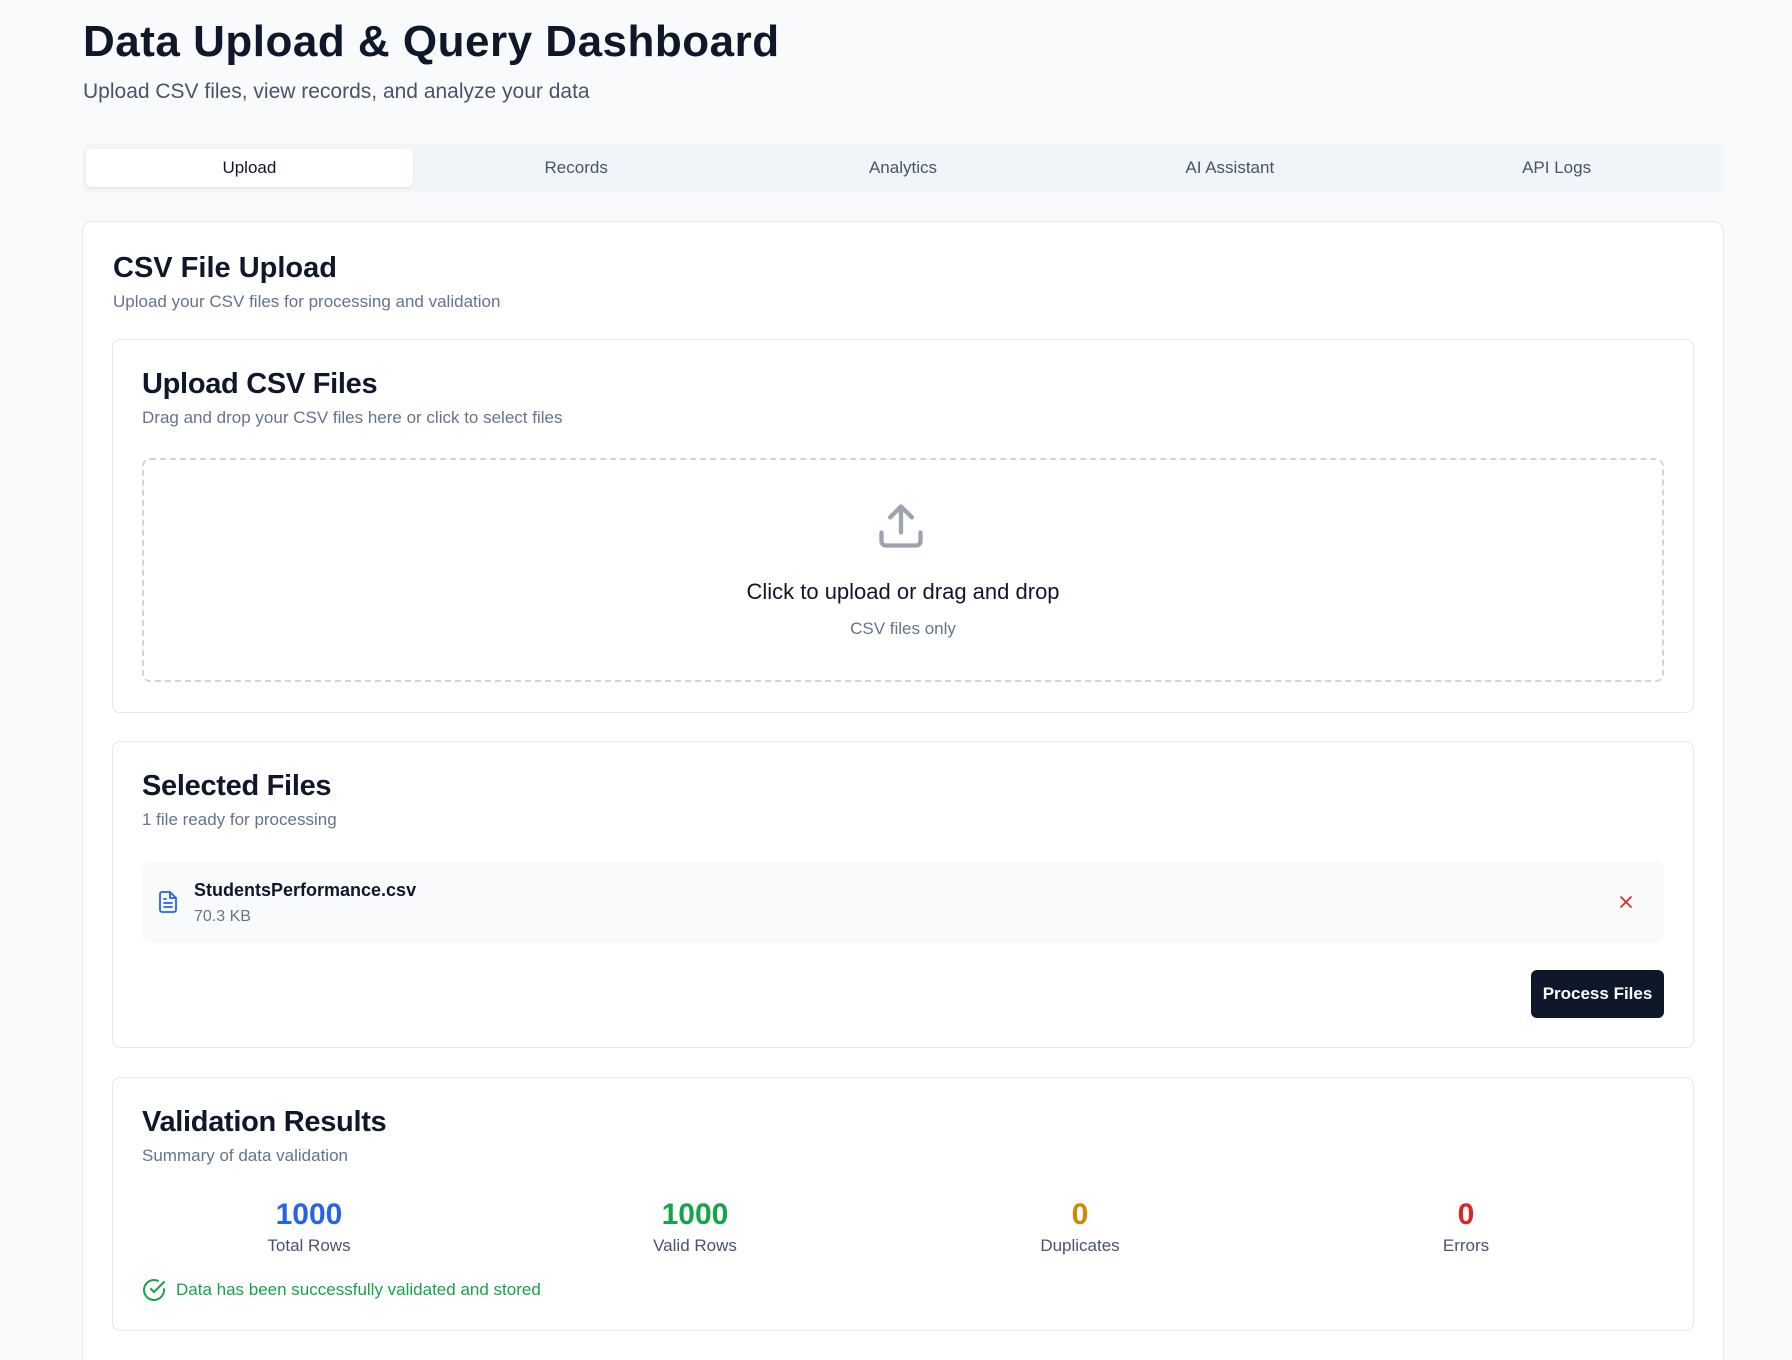  I want to click on stat-total-rows: 1000 Total Rows, so click(309, 1227).